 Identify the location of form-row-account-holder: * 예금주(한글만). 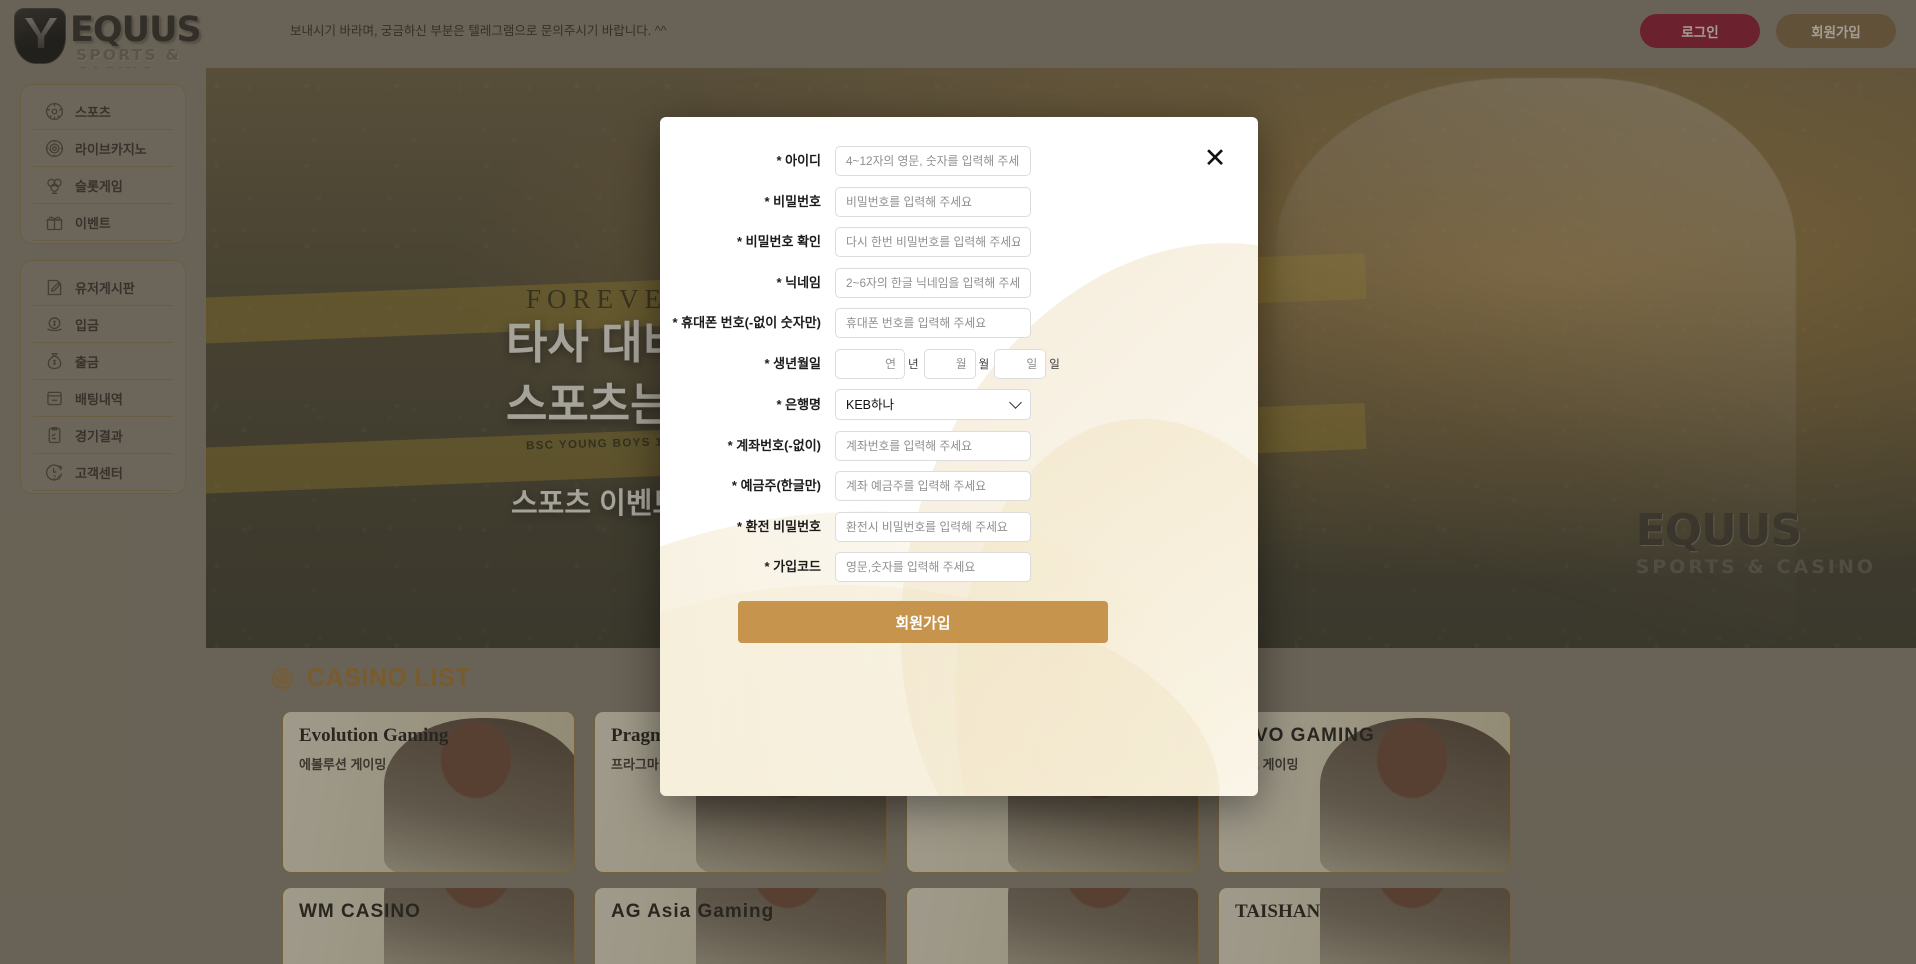
(959, 486).